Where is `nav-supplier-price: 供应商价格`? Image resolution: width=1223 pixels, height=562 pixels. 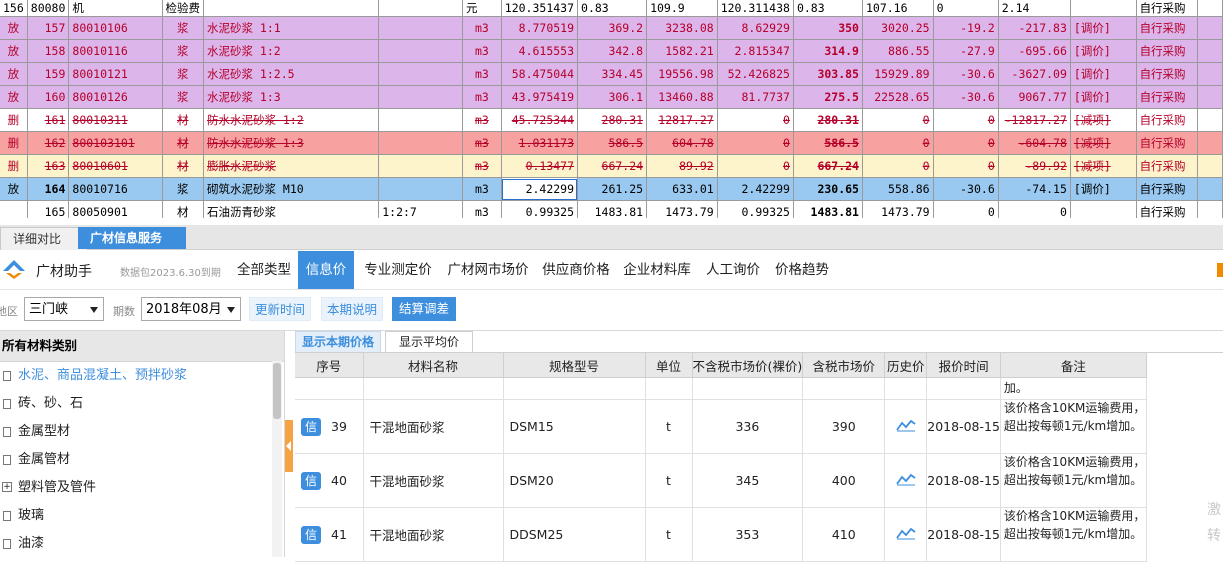
nav-supplier-price: 供应商价格 is located at coordinates (576, 270).